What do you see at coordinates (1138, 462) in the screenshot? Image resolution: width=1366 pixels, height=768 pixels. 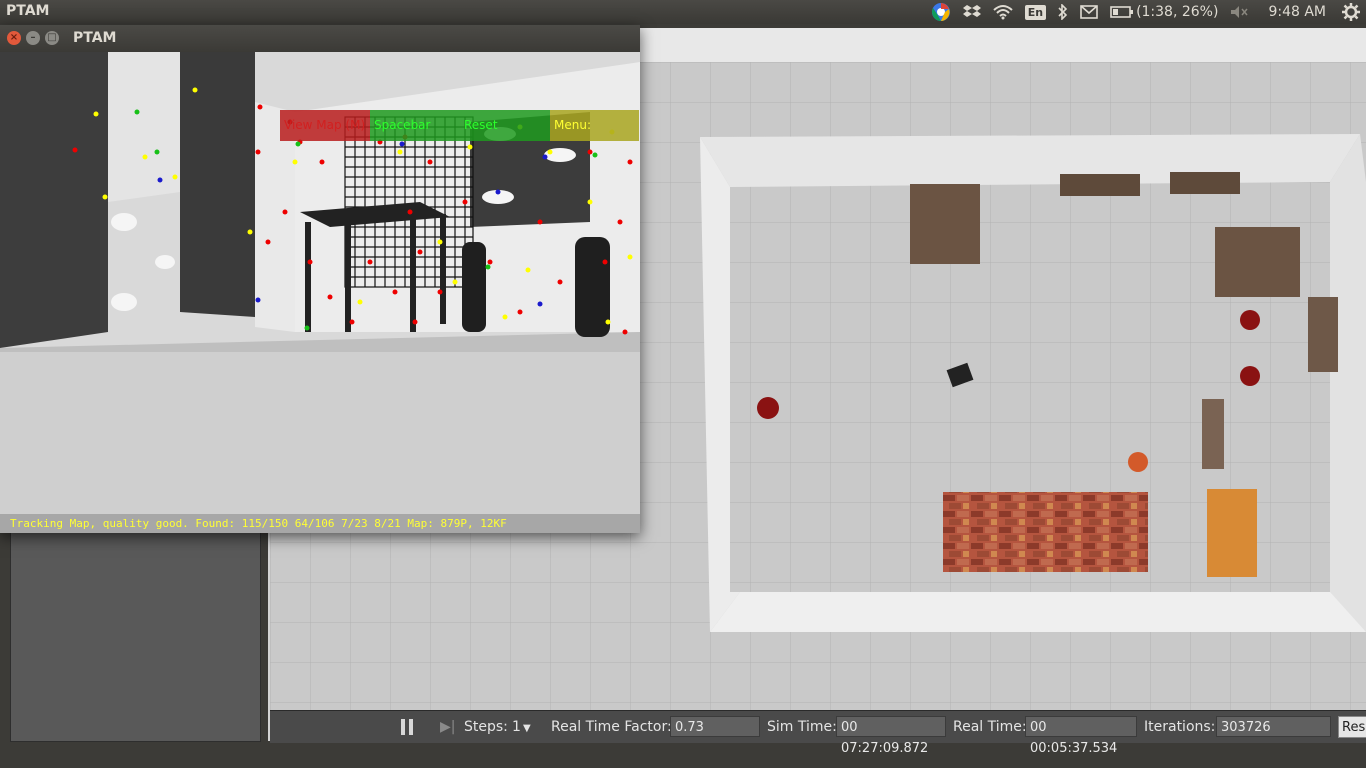 I see `cone-object` at bounding box center [1138, 462].